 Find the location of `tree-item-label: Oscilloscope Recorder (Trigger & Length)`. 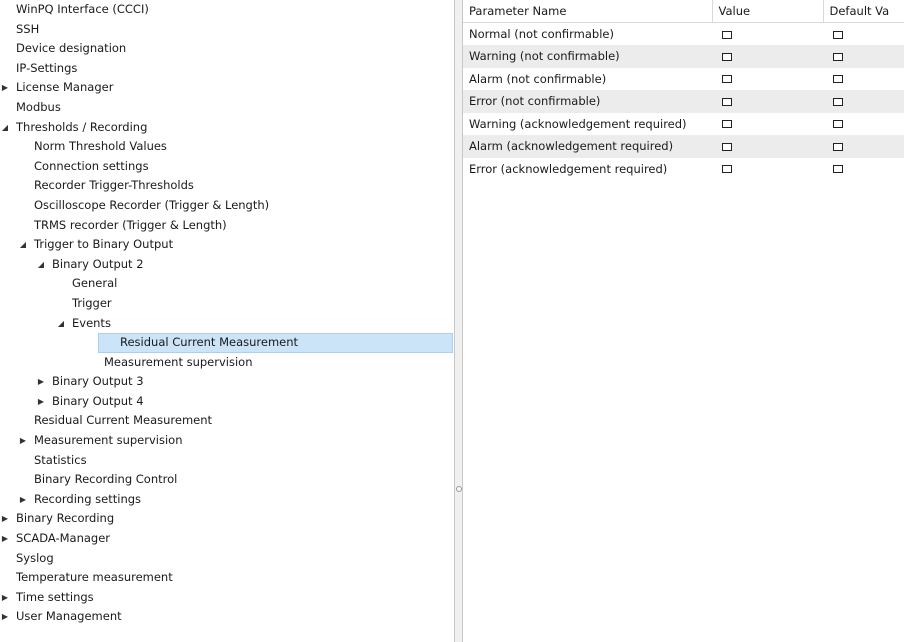

tree-item-label: Oscilloscope Recorder (Trigger & Length) is located at coordinates (152, 204).